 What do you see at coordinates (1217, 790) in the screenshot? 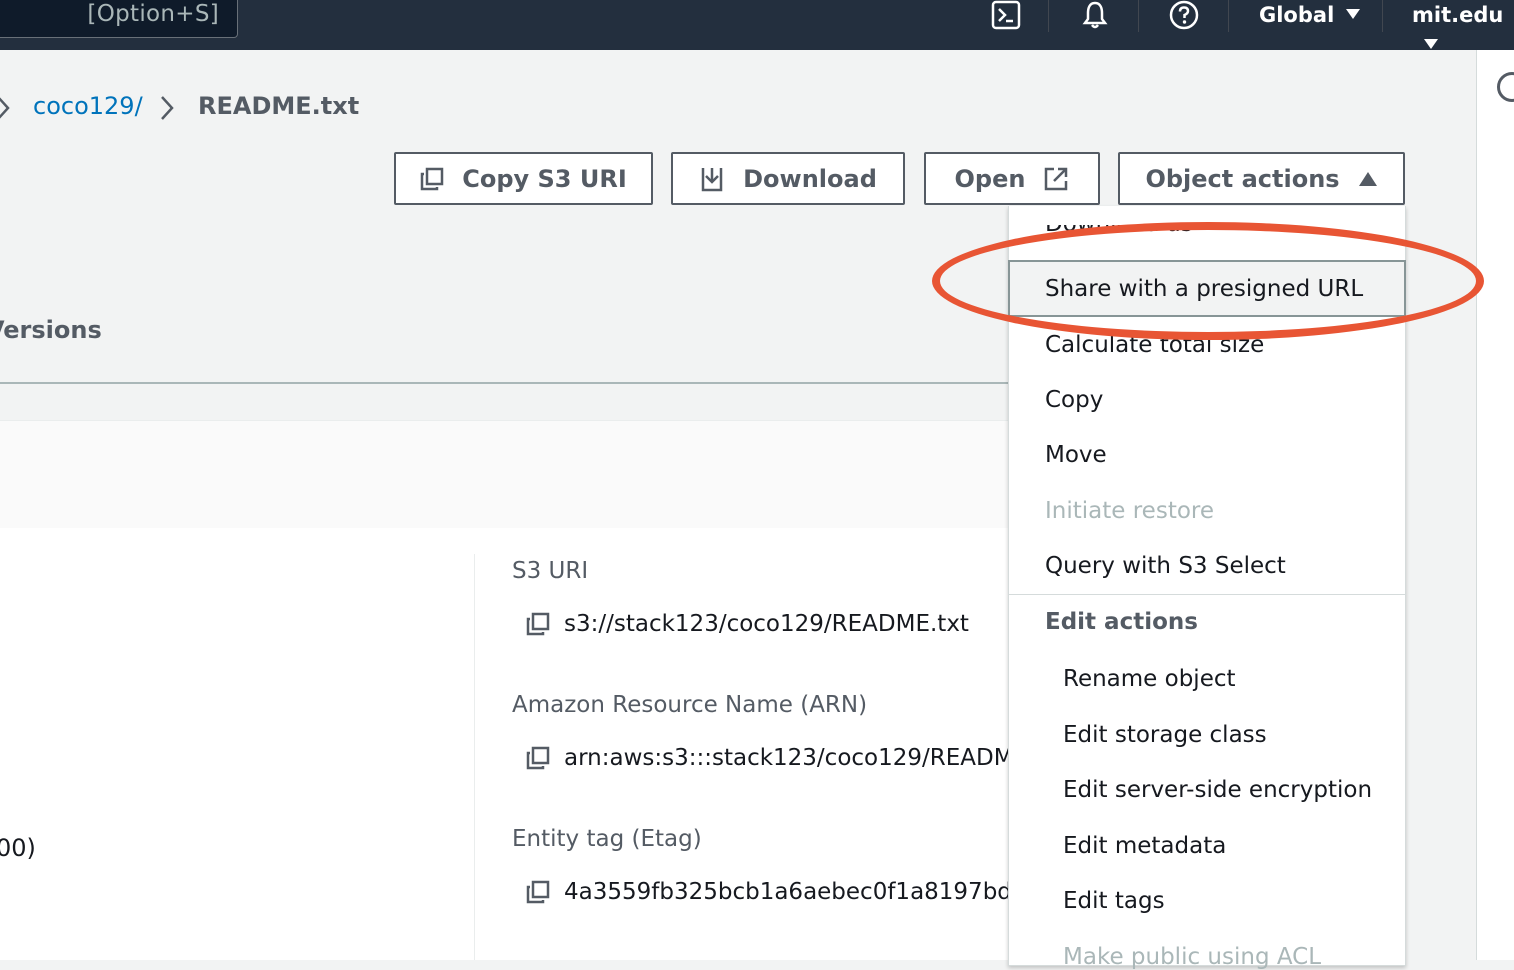
I see `menu-item-edit-encryption: Edit server-side encryption` at bounding box center [1217, 790].